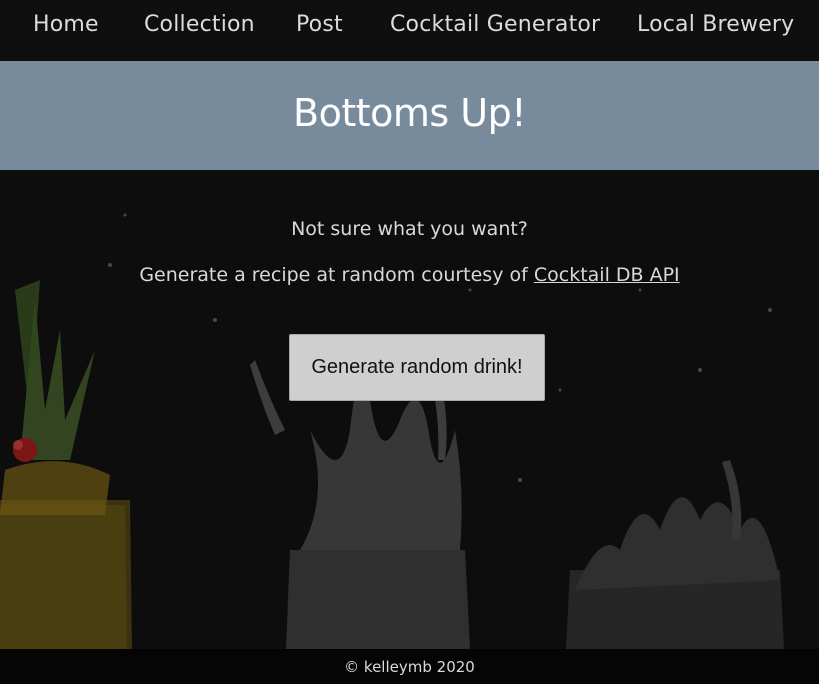  I want to click on copyright-text: © kelleymb 2020, so click(409, 666).